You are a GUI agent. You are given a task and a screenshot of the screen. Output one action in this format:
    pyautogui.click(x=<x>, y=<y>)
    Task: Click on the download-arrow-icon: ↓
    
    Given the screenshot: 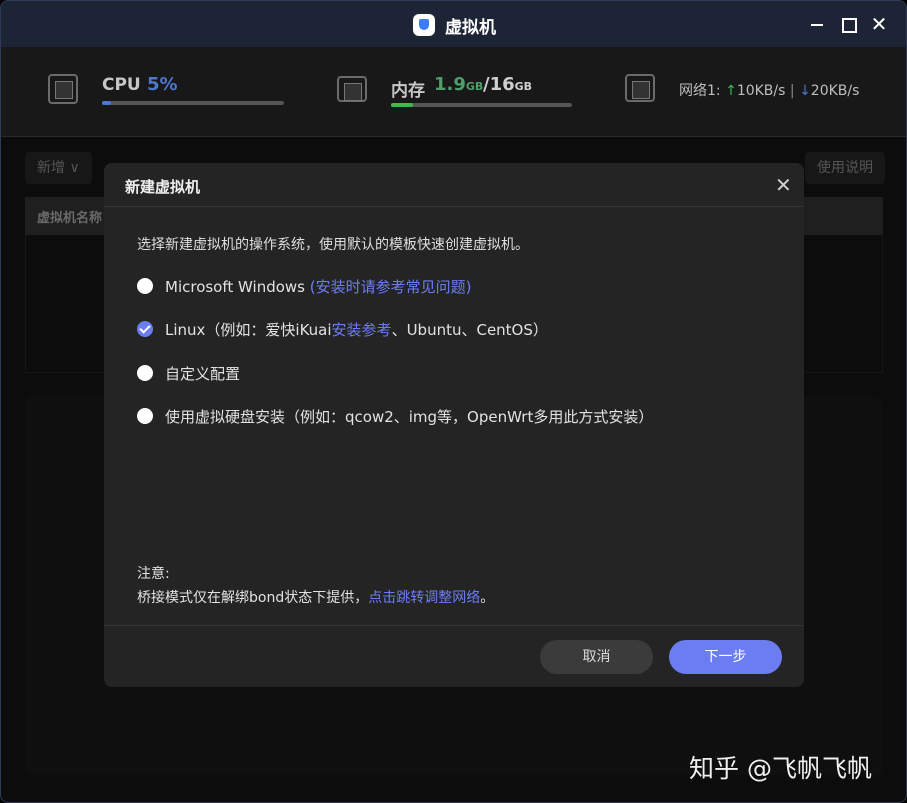 What is the action you would take?
    pyautogui.click(x=805, y=91)
    